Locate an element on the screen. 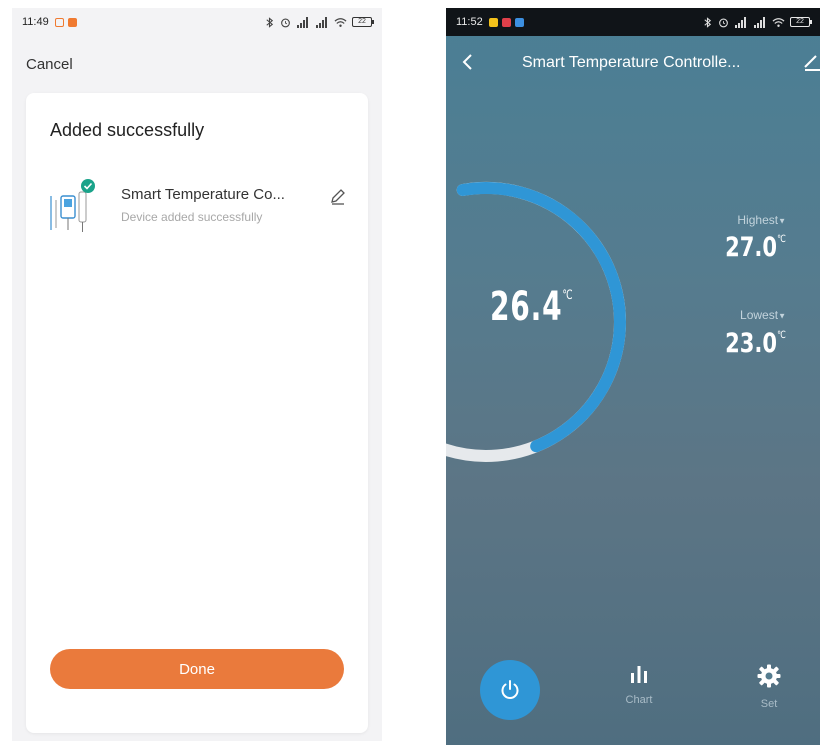 Image resolution: width=820 pixels, height=745 pixels. gear-icon is located at coordinates (769, 676).